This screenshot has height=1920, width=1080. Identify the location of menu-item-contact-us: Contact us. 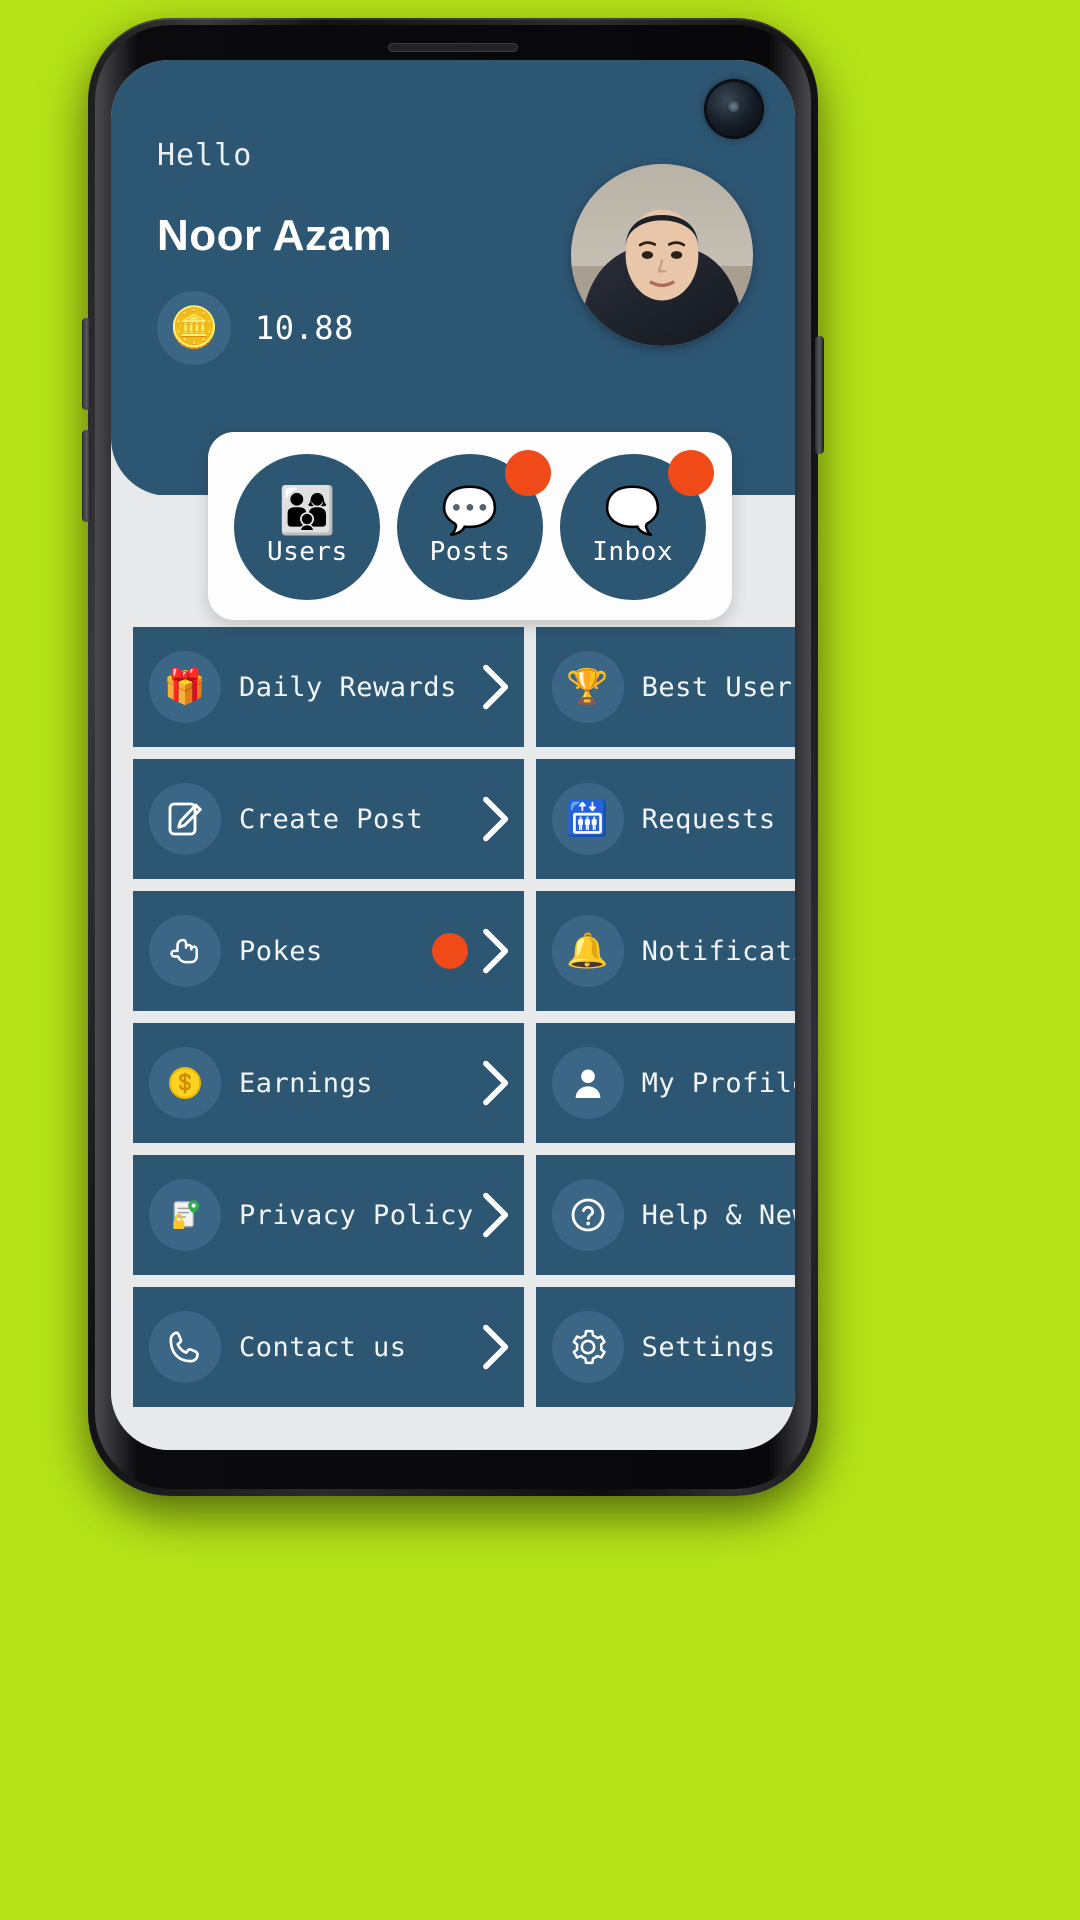
(328, 1347).